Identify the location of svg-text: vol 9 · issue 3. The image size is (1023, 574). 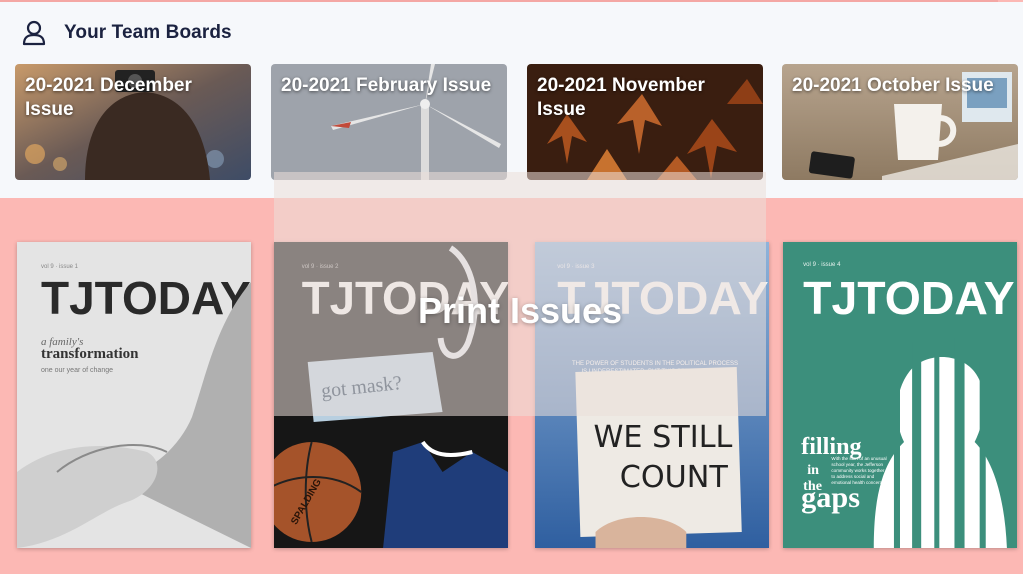
(576, 267).